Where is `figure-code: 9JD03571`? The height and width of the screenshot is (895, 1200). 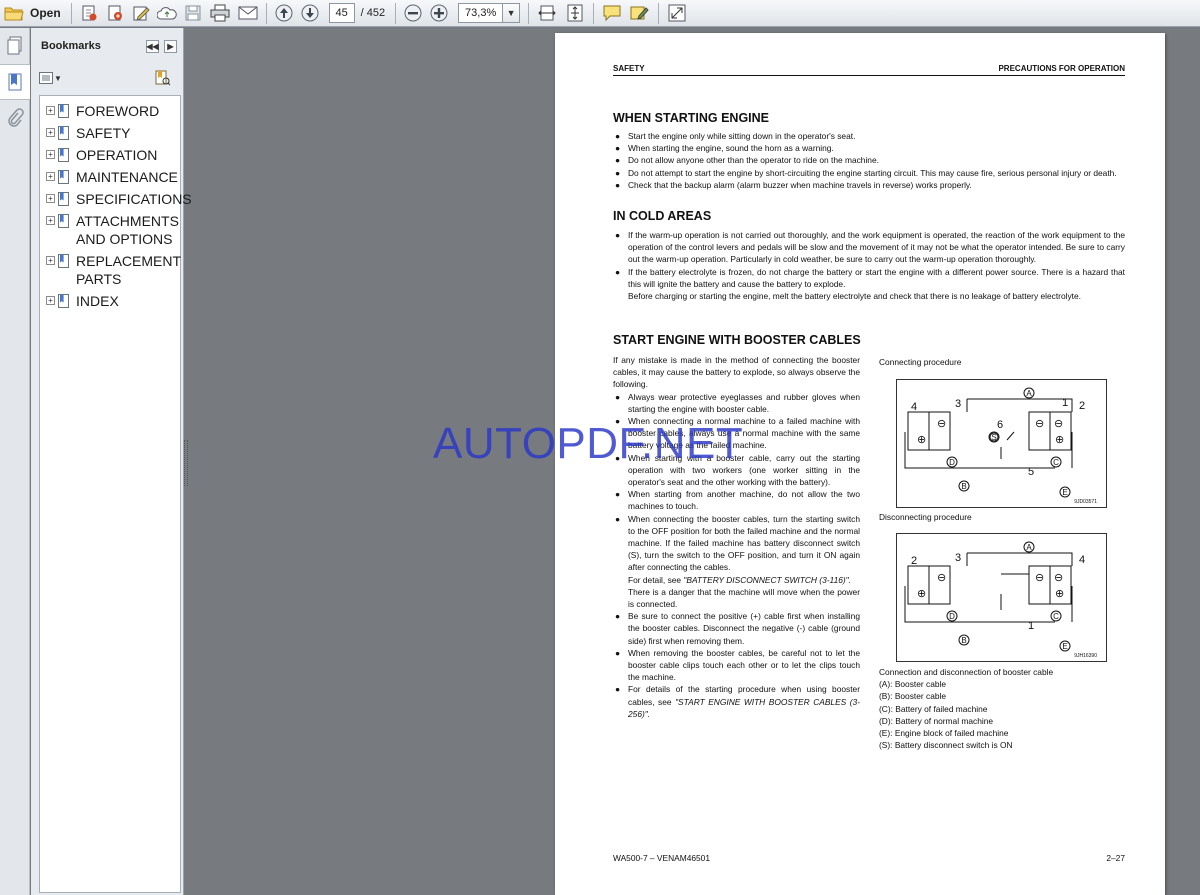 figure-code: 9JD03571 is located at coordinates (1085, 502).